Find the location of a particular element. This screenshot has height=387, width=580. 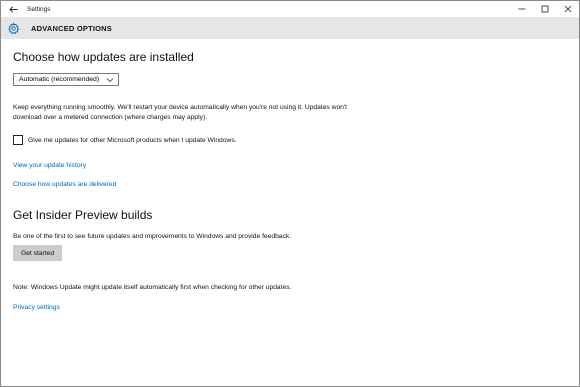

update-history-link: View your update history is located at coordinates (49, 165).